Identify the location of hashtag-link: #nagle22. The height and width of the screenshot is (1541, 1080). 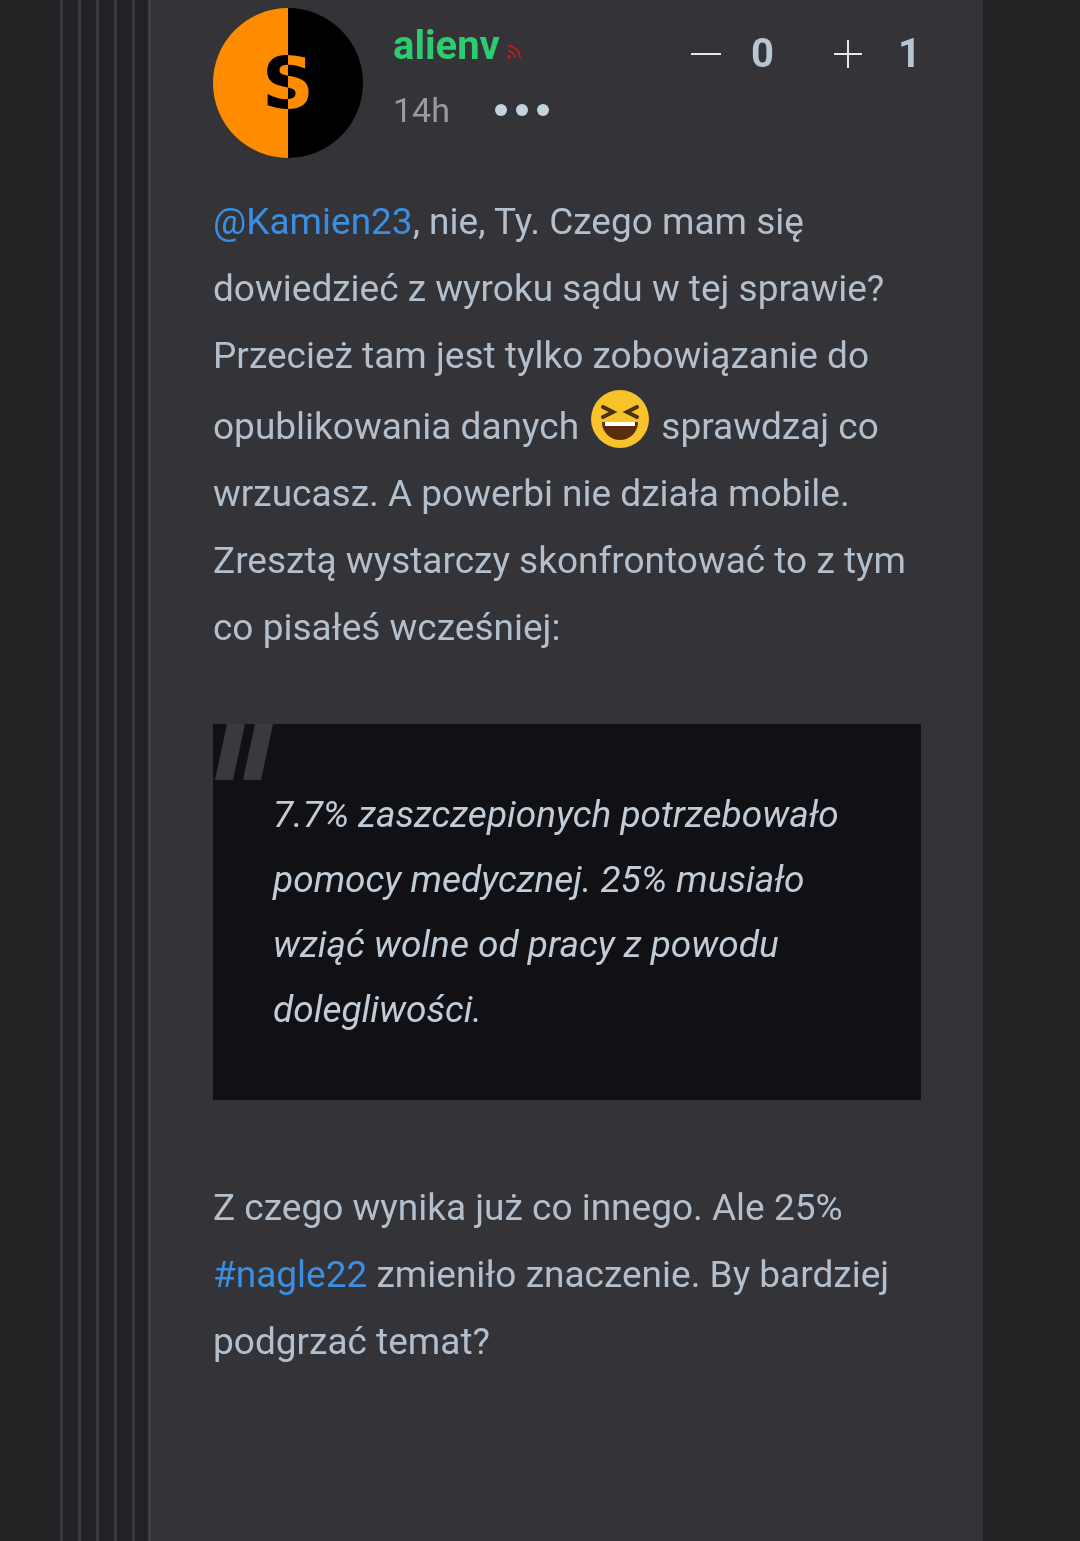
(290, 1274).